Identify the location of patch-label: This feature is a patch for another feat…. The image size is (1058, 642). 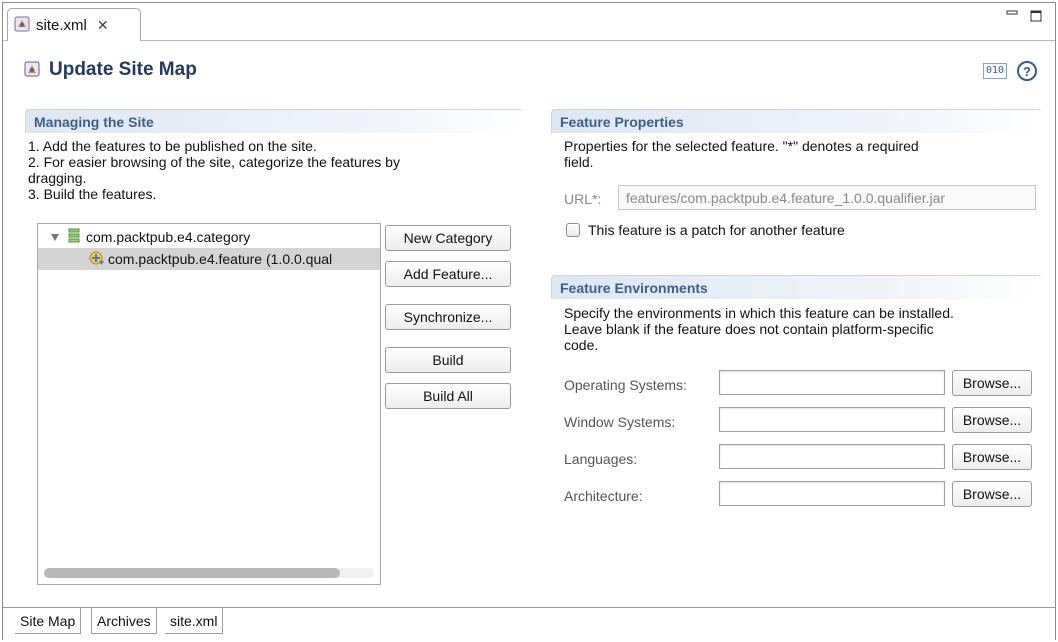
(716, 230).